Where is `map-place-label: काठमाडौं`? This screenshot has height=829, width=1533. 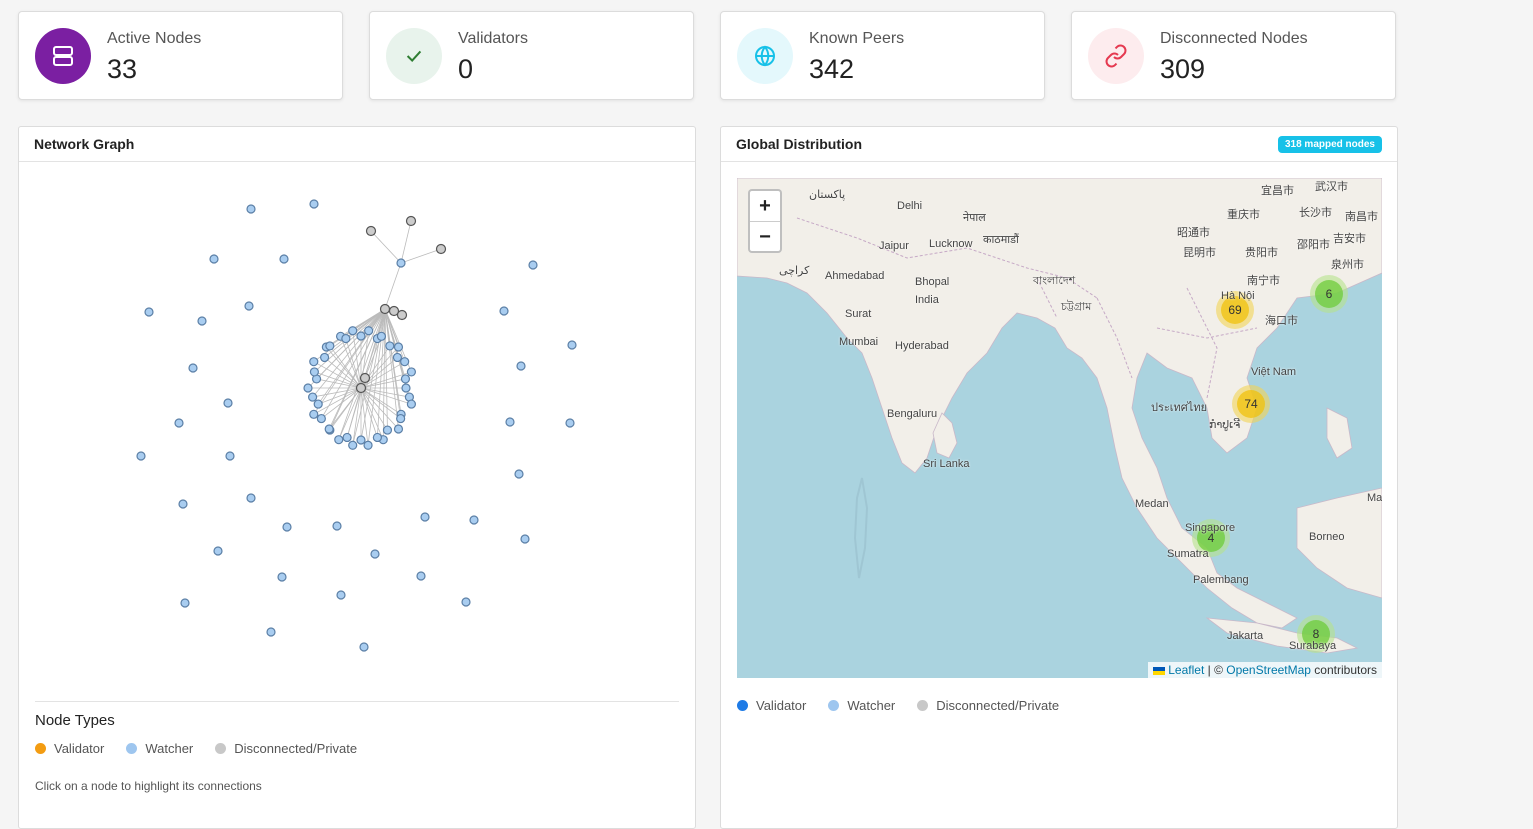 map-place-label: काठमाडौं is located at coordinates (1001, 240).